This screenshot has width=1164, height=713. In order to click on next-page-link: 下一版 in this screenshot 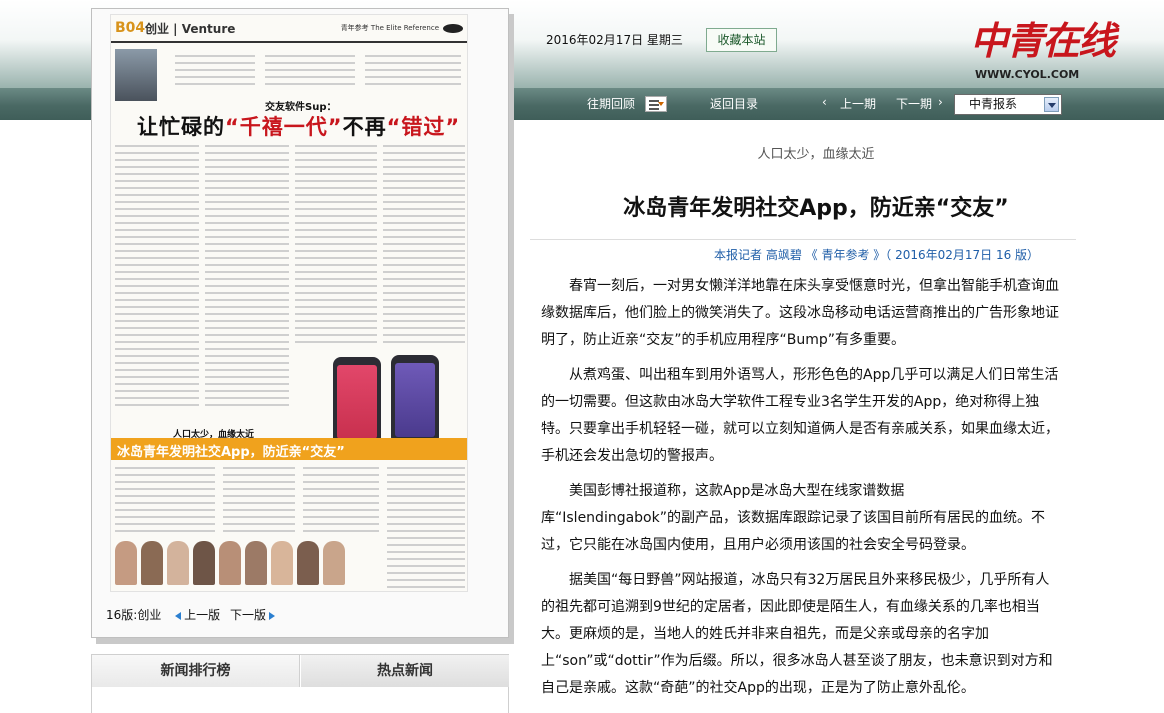, I will do `click(248, 615)`.